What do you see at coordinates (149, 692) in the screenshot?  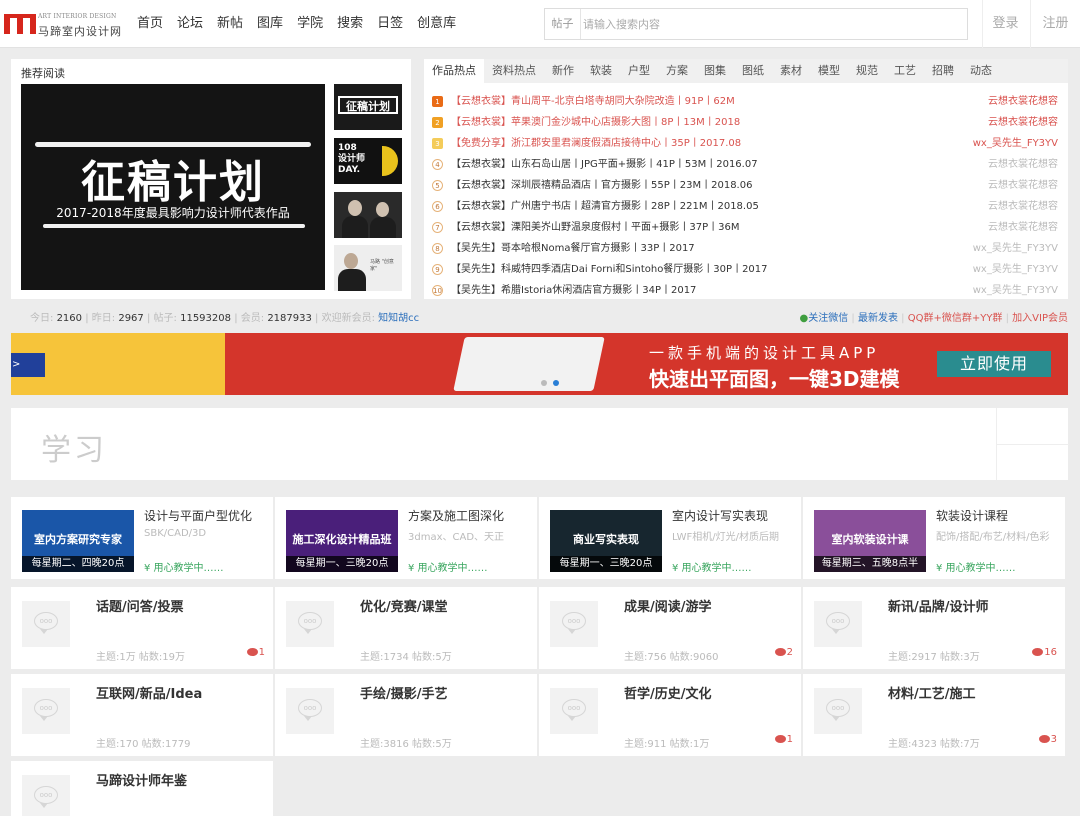 I see `forum-title: 互联网/新品/Idea` at bounding box center [149, 692].